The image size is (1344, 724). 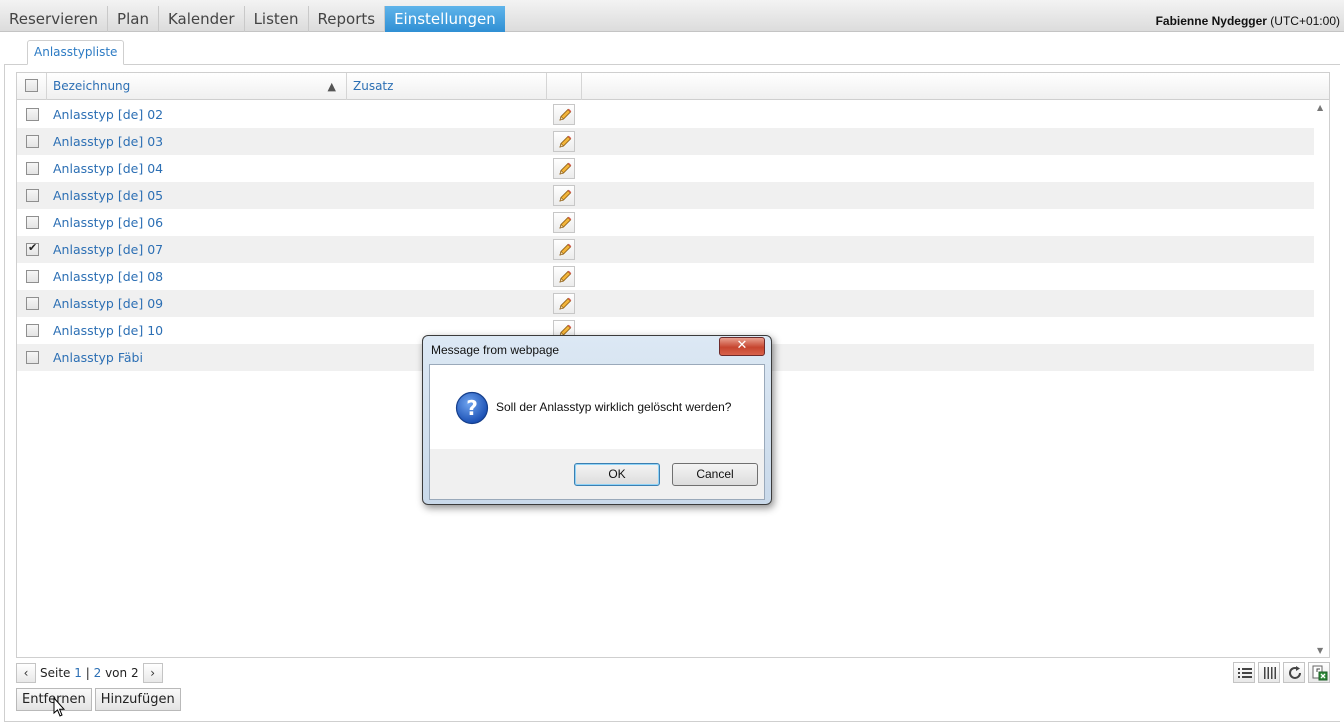 I want to click on row-label-link: Anlasstyp [de] 10, so click(x=108, y=330).